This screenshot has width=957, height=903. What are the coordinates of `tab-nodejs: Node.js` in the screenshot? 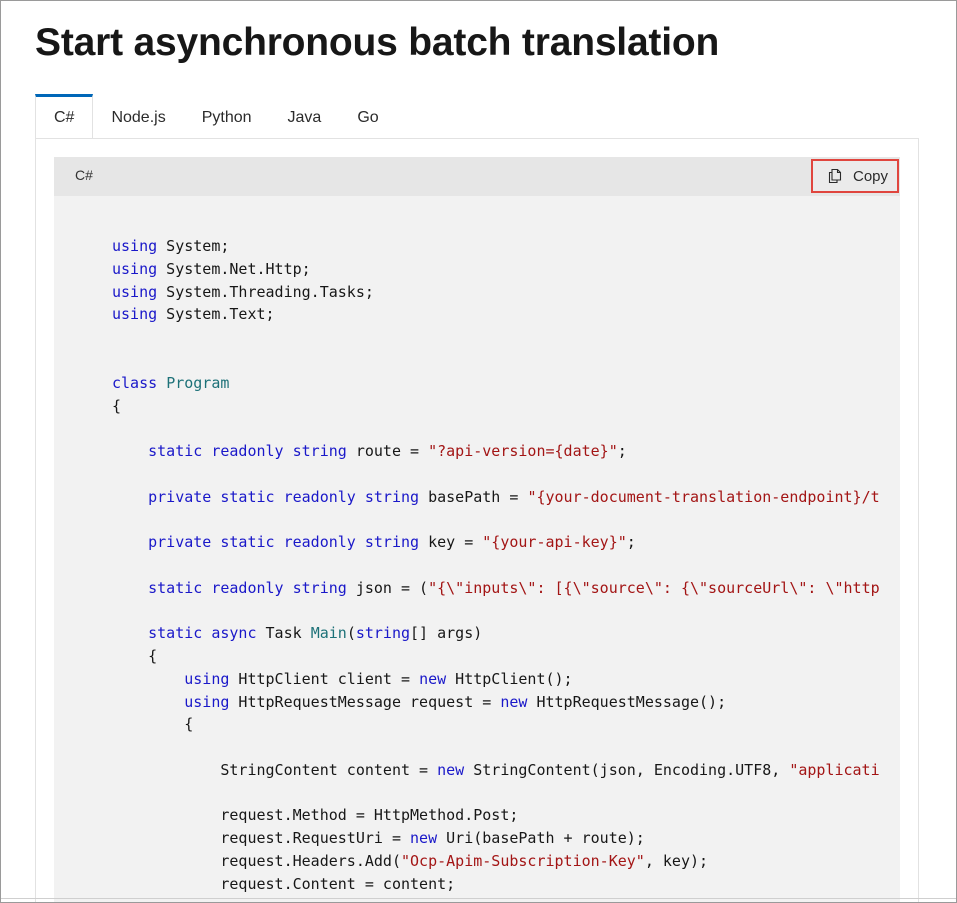 It's located at (138, 116).